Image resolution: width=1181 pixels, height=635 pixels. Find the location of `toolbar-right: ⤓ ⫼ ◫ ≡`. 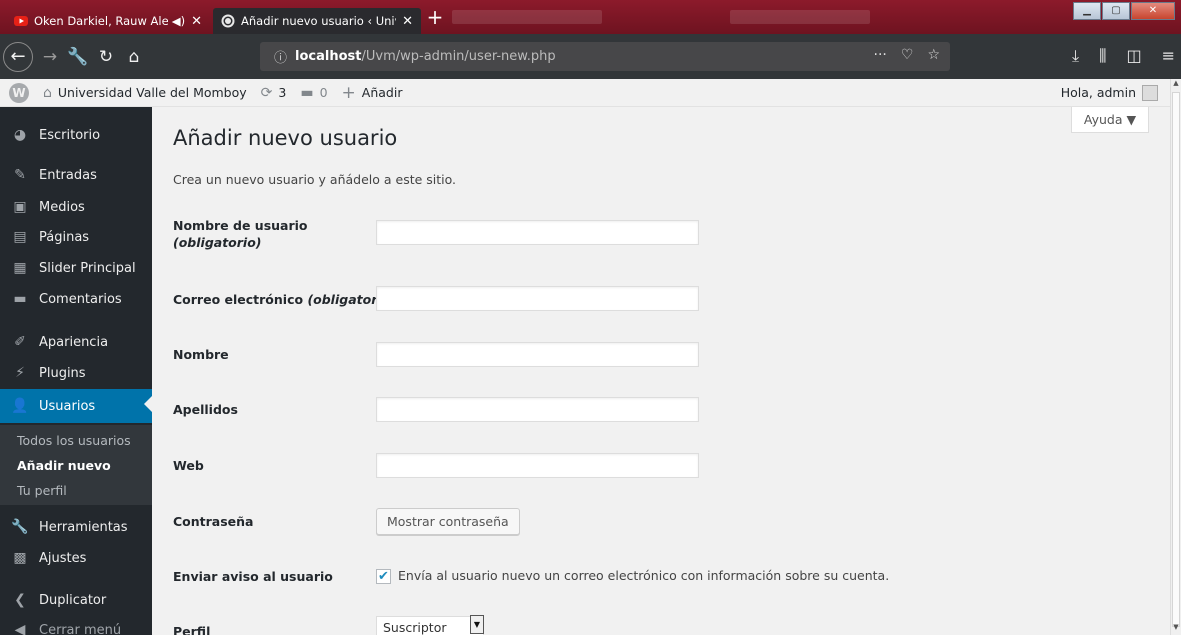

toolbar-right: ⤓ ⫼ ◫ ≡ is located at coordinates (1123, 56).